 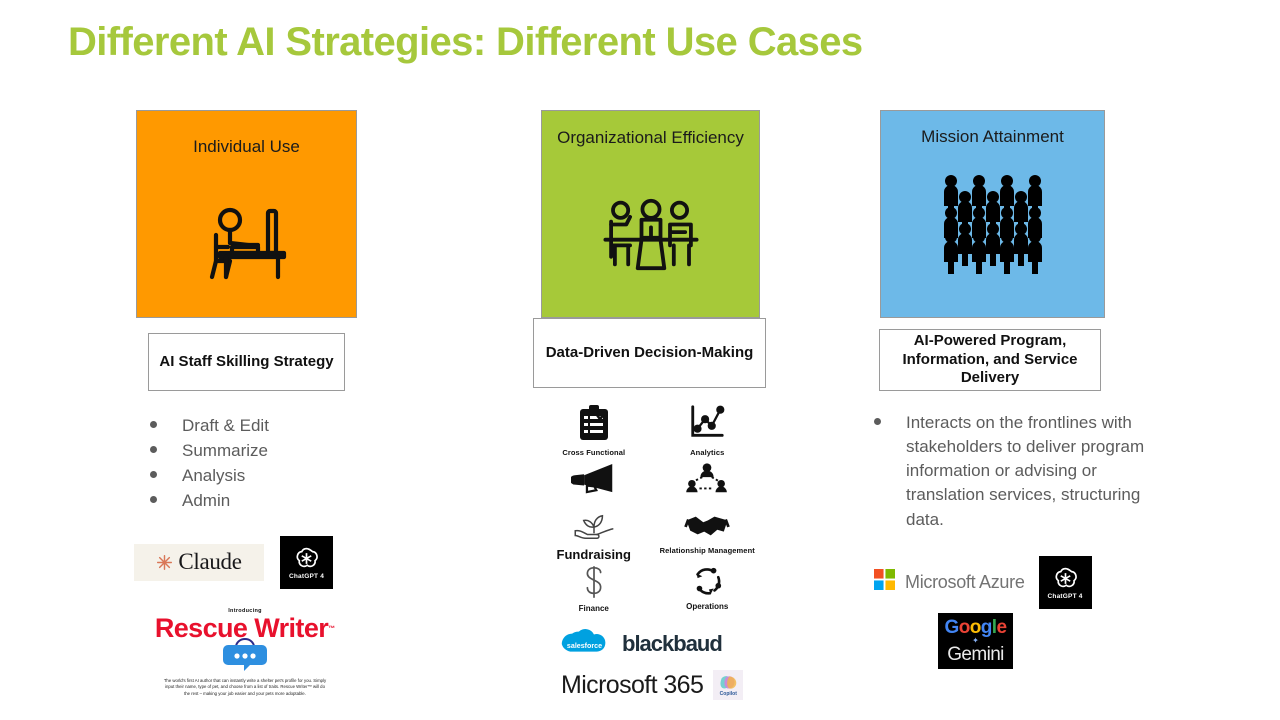 I want to click on google-wordmark: Google, so click(x=975, y=627).